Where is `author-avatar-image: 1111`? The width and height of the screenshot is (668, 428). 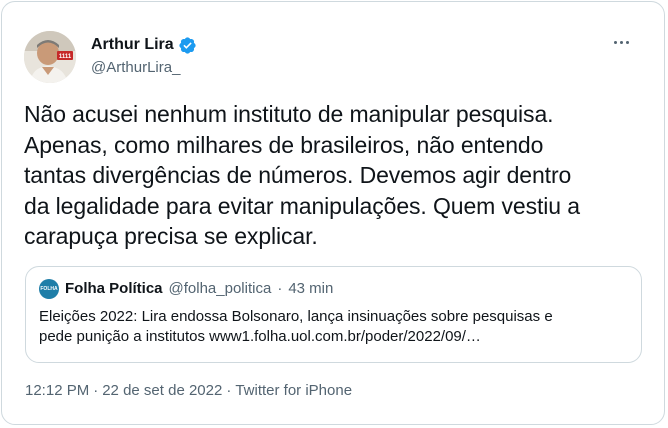 author-avatar-image: 1111 is located at coordinates (50, 57).